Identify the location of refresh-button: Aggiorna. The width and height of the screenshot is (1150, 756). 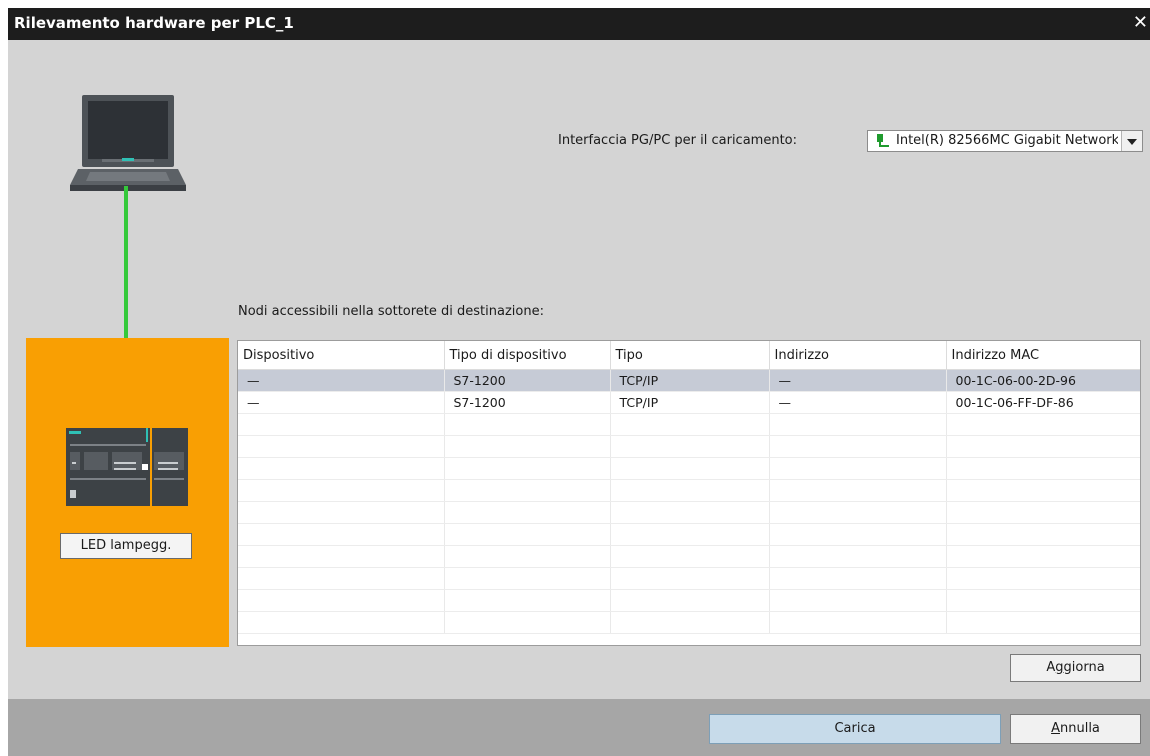
(1075, 668).